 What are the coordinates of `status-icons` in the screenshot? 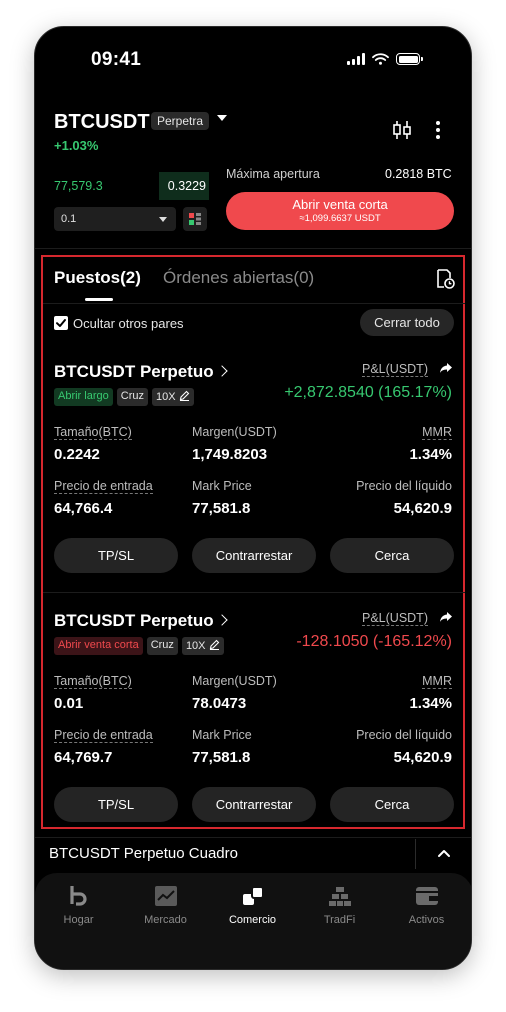 It's located at (385, 59).